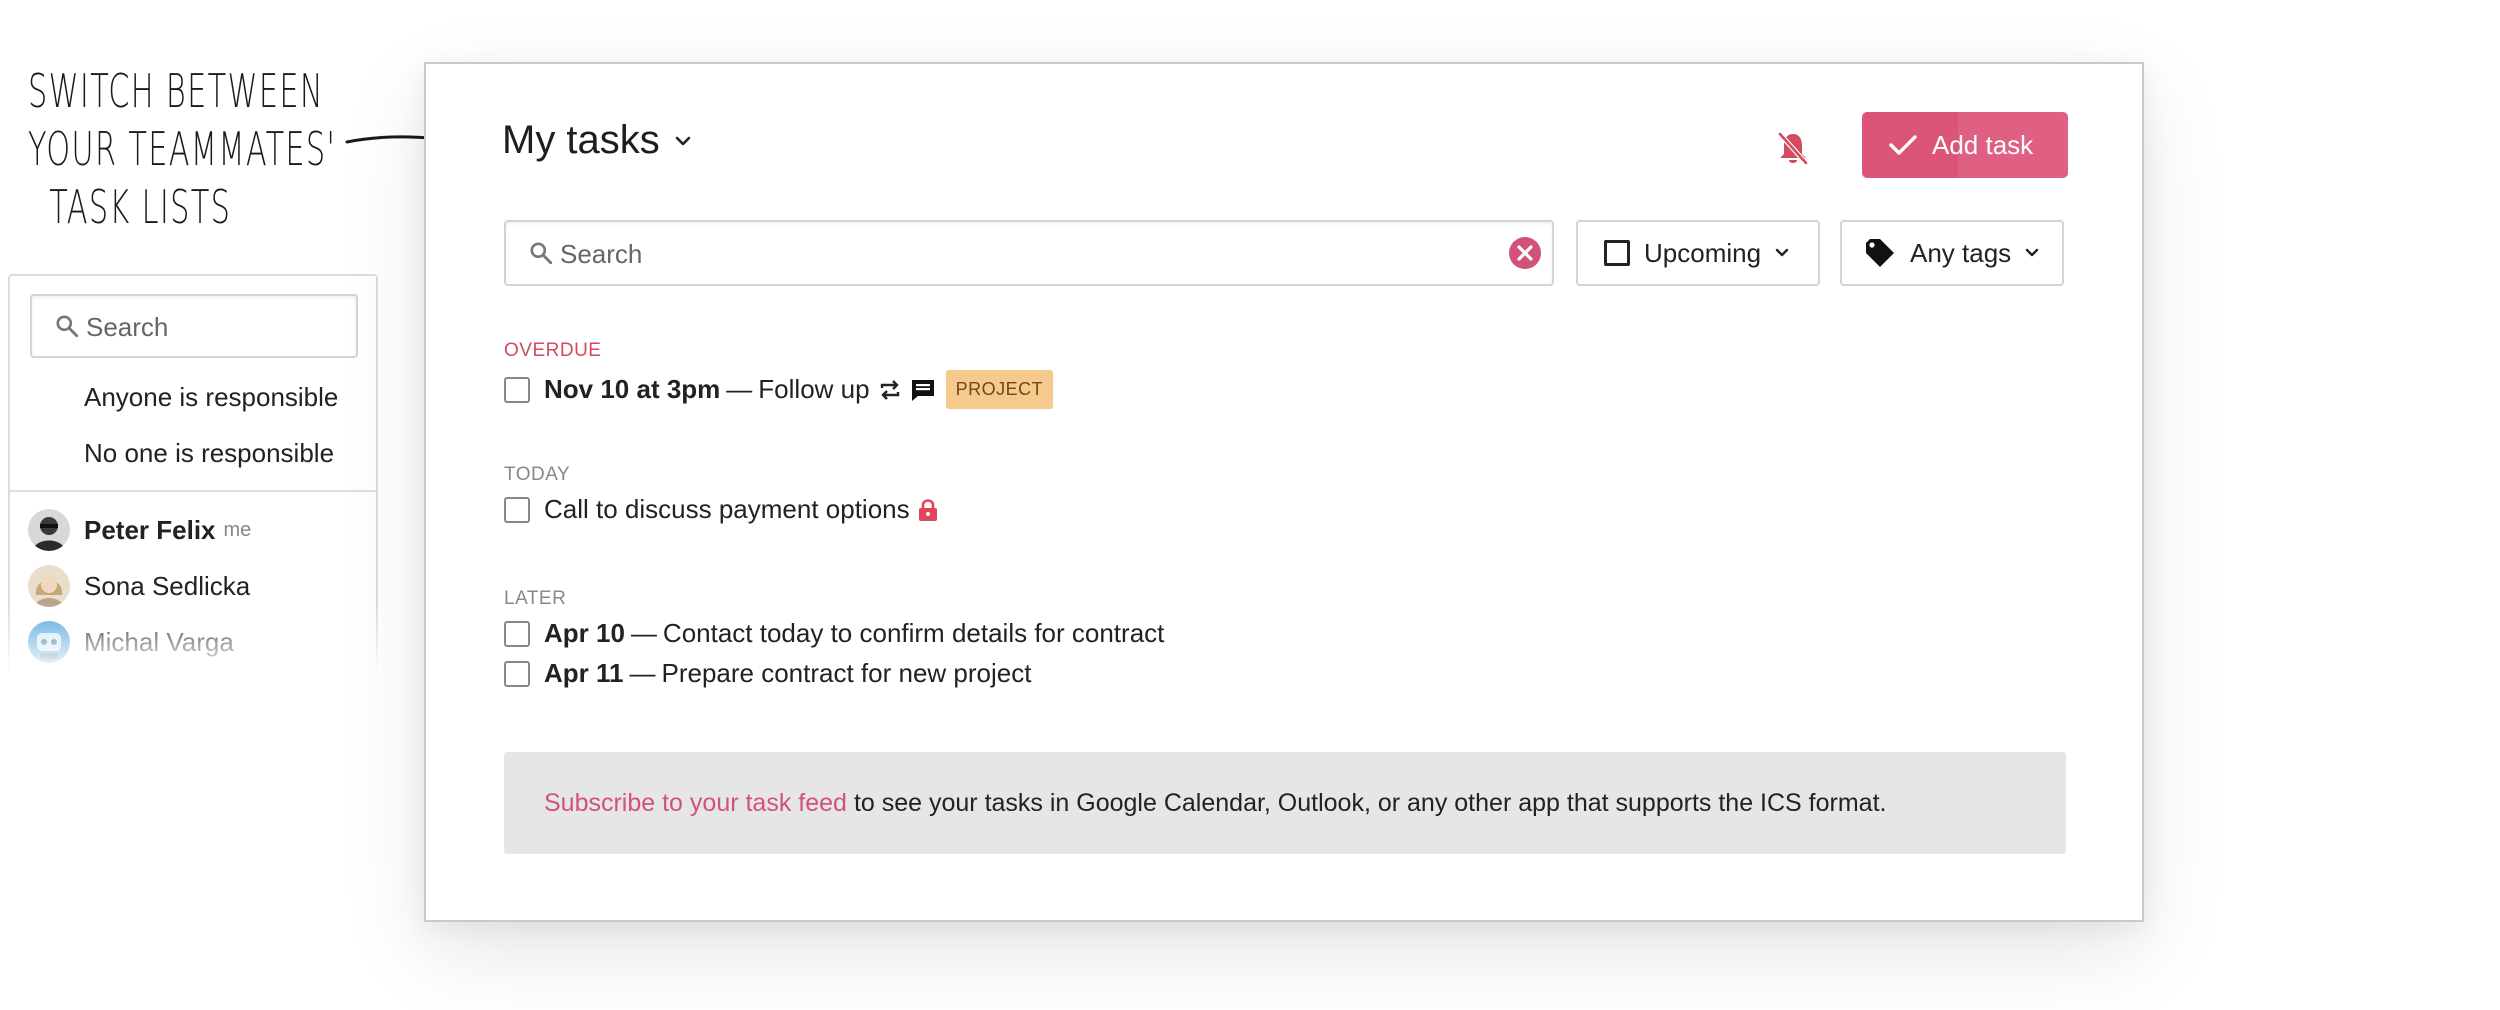  I want to click on date-filter-label: Upcoming, so click(1703, 252).